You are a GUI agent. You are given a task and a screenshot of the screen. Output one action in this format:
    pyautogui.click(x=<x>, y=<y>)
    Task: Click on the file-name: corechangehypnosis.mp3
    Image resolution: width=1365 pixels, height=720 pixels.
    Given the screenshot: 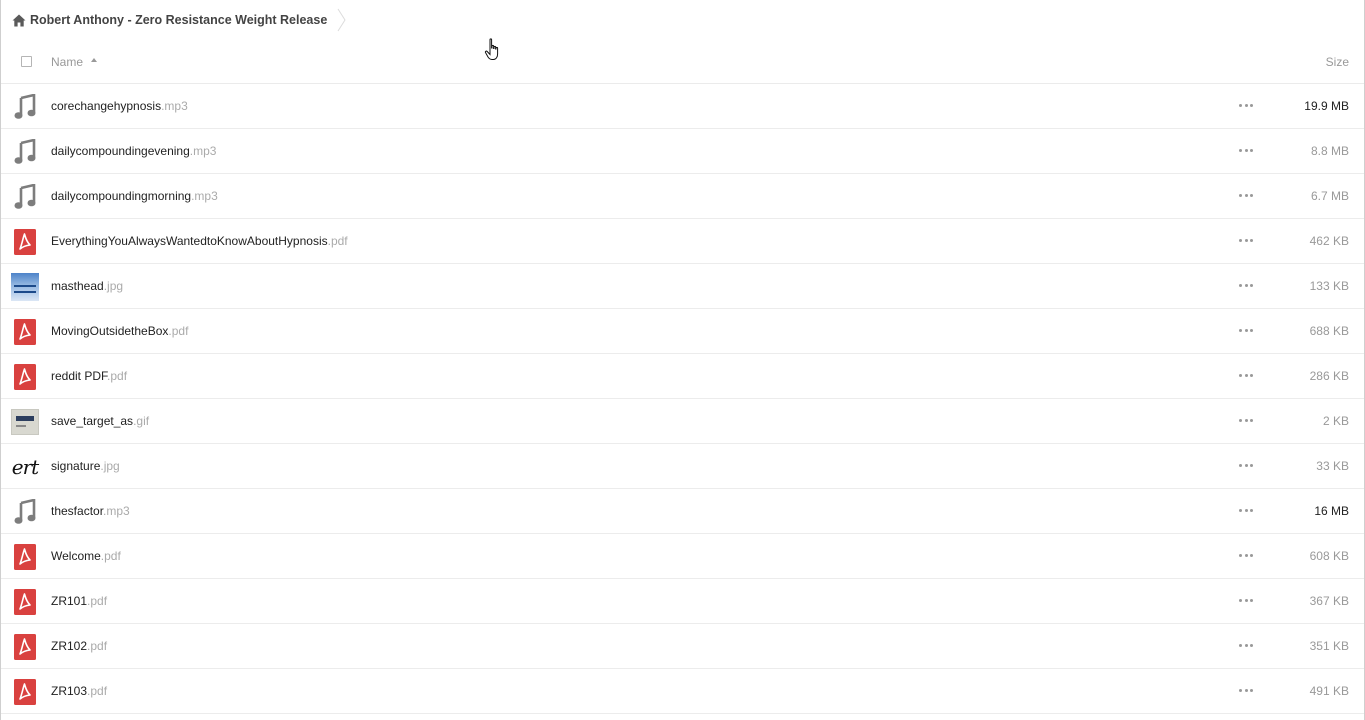 What is the action you would take?
    pyautogui.click(x=119, y=106)
    